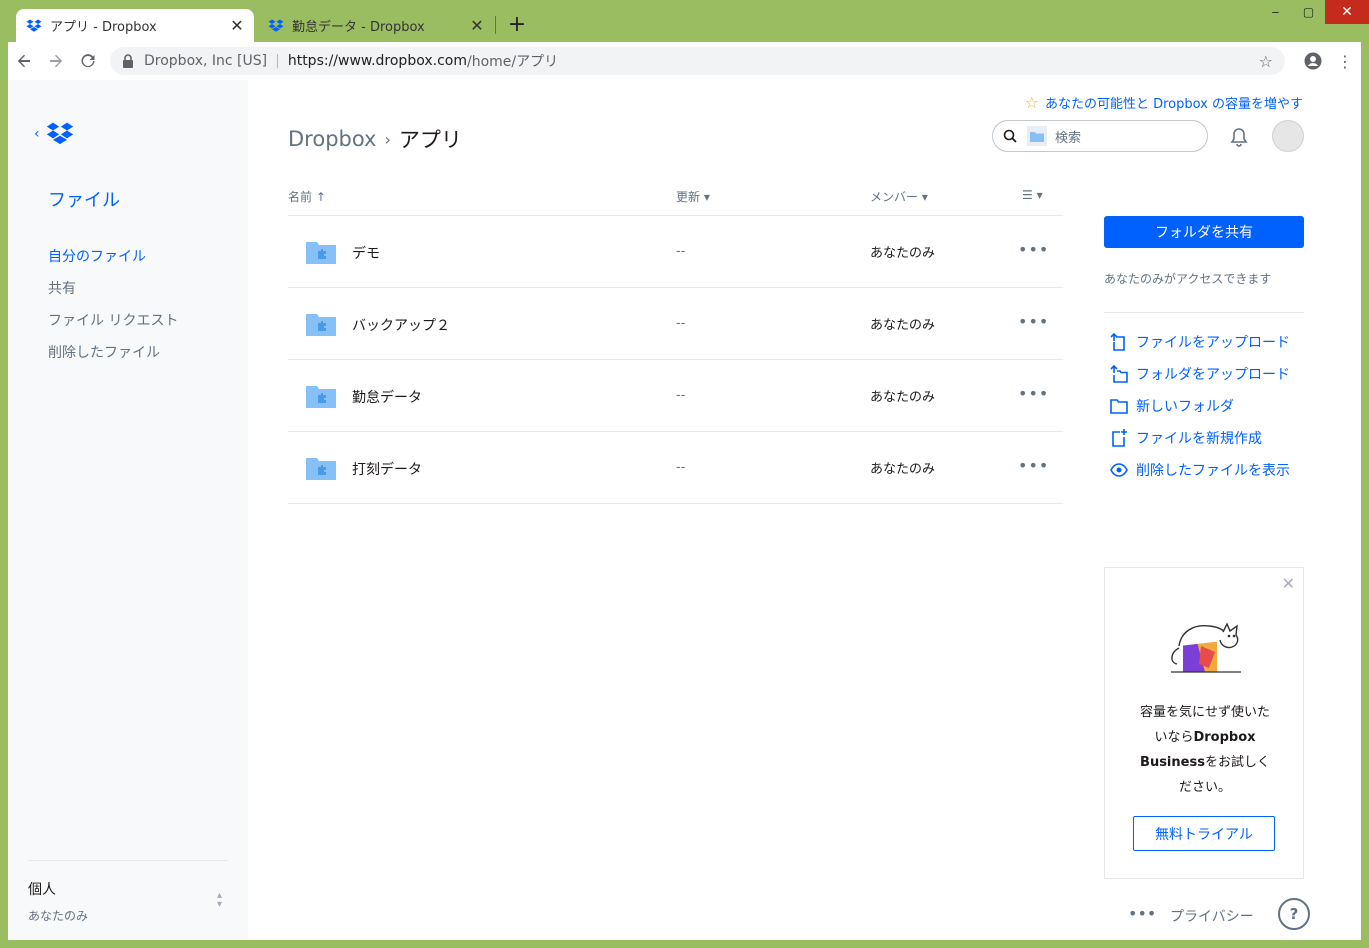  What do you see at coordinates (1275, 12) in the screenshot?
I see `minimize-icon: ‒` at bounding box center [1275, 12].